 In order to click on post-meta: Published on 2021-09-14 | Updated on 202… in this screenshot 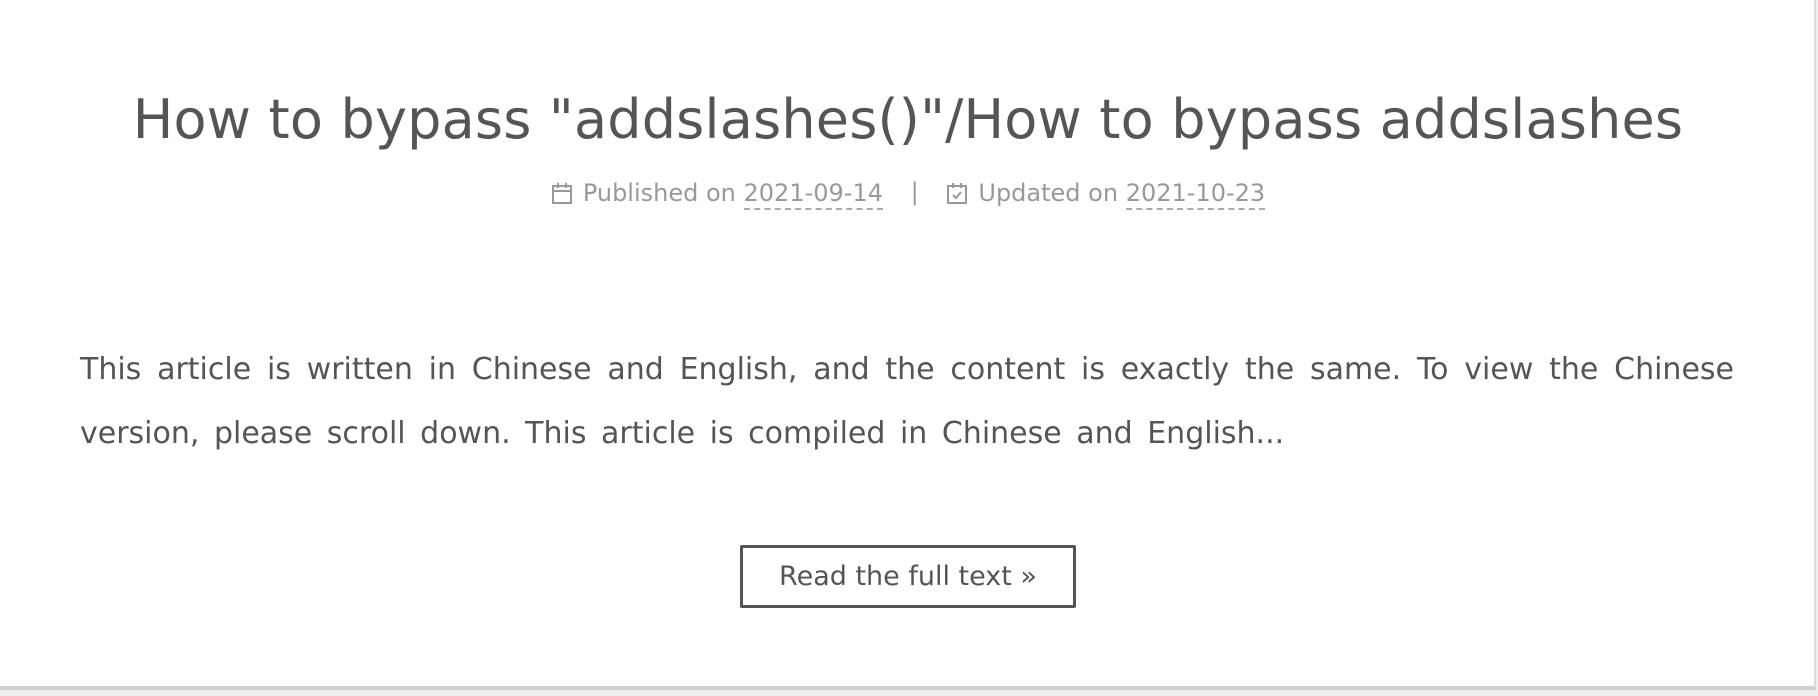, I will do `click(908, 193)`.